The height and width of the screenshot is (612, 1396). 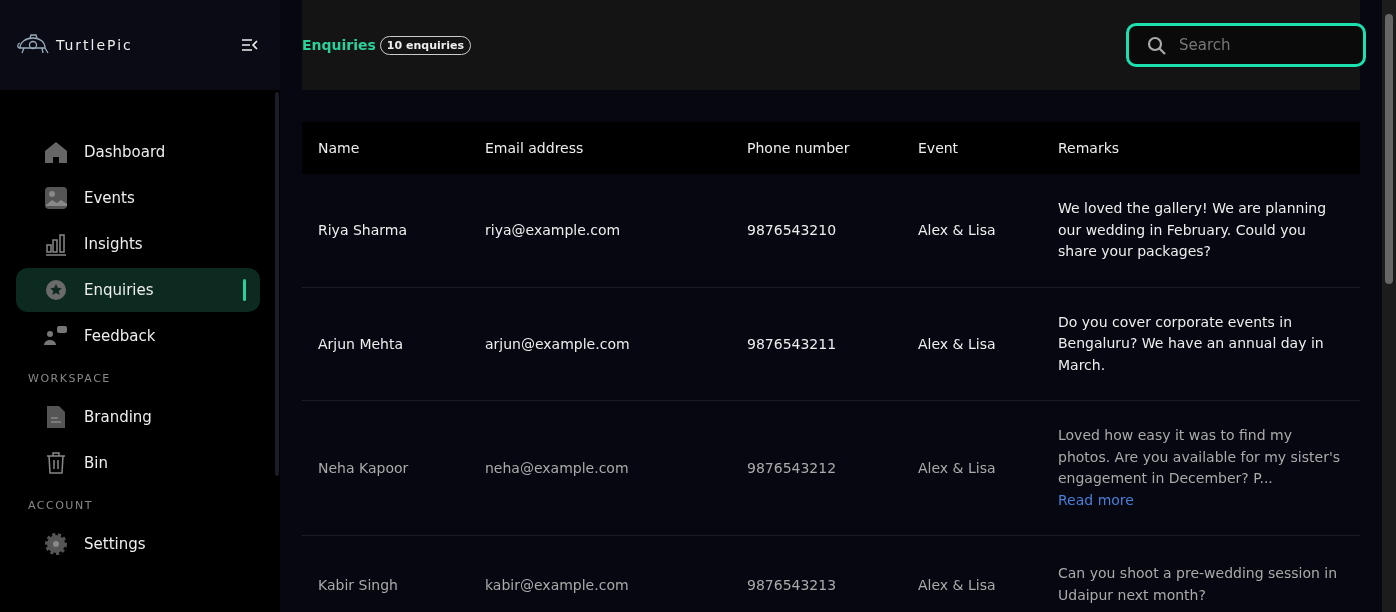 What do you see at coordinates (250, 45) in the screenshot?
I see `collapse-menu-icon` at bounding box center [250, 45].